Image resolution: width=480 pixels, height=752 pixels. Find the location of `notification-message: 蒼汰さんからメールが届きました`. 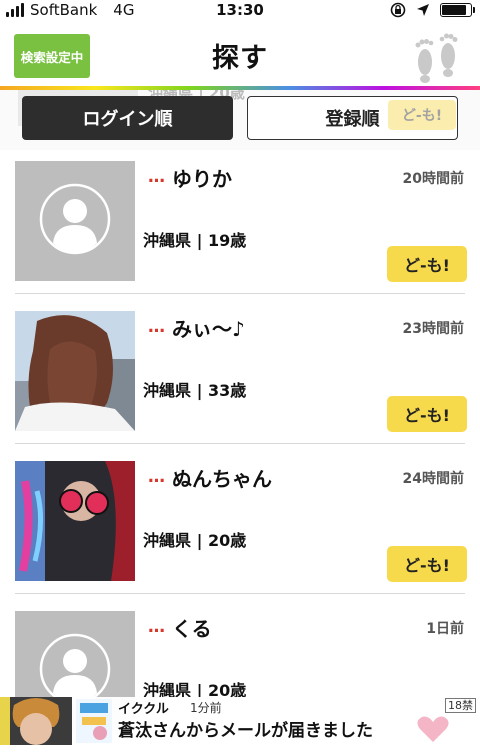

notification-message: 蒼汰さんからメールが届きました is located at coordinates (245, 731).